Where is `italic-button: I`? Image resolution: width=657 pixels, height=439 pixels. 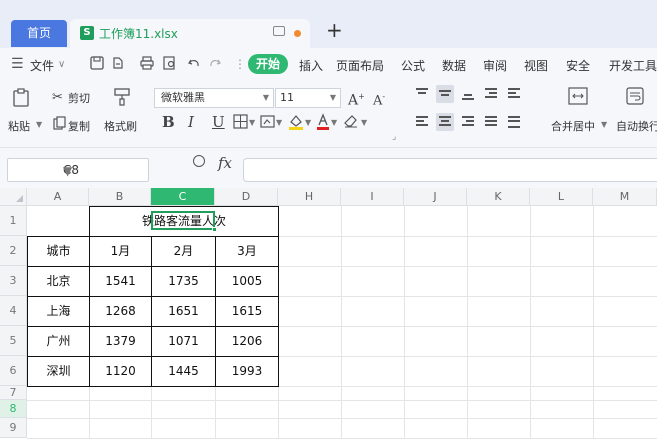 italic-button: I is located at coordinates (191, 122).